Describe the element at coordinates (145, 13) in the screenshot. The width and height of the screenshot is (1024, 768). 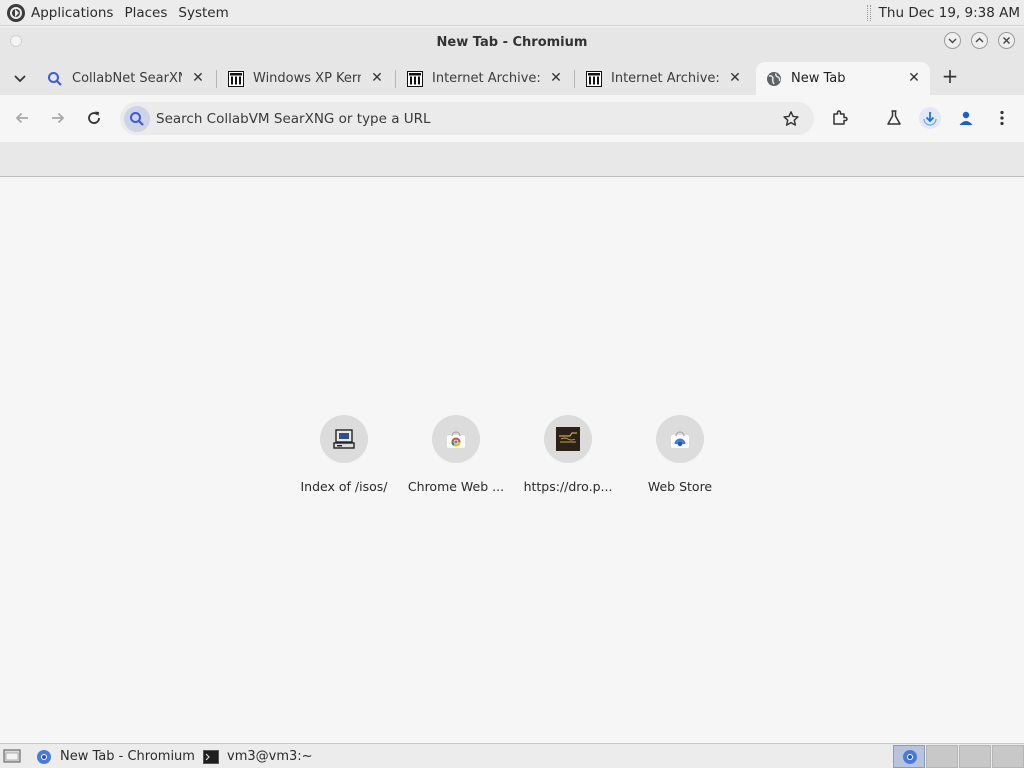
I see `places-menu: Places` at that location.